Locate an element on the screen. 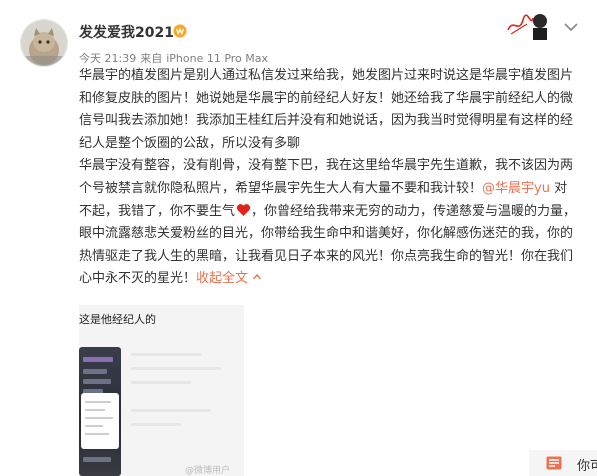 The height and width of the screenshot is (476, 597). comment-button: 你可 is located at coordinates (563, 463).